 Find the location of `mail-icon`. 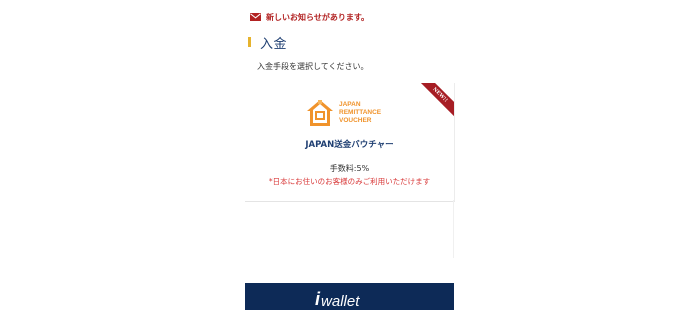

mail-icon is located at coordinates (255, 17).